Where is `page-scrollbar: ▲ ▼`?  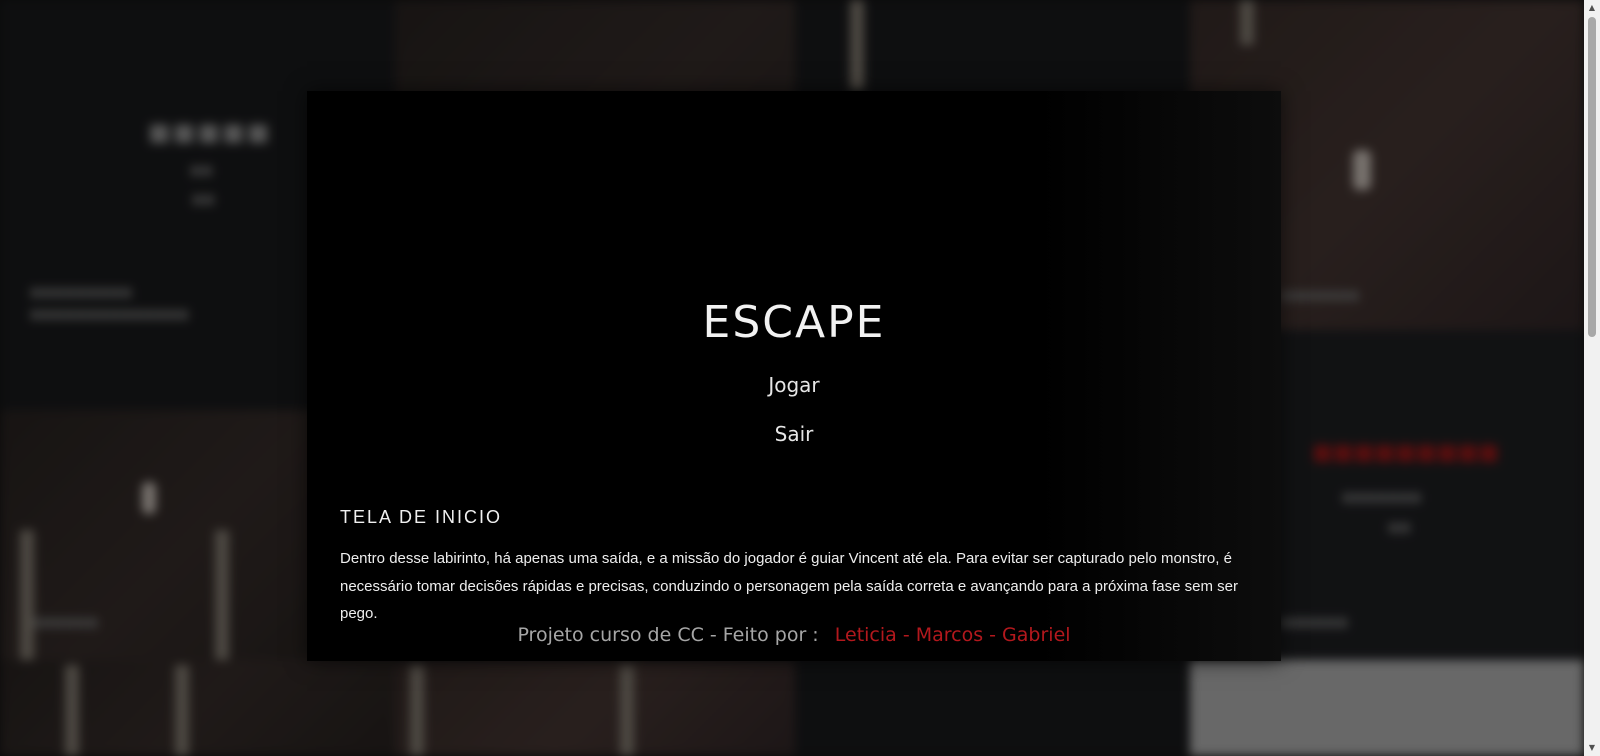 page-scrollbar: ▲ ▼ is located at coordinates (1592, 378).